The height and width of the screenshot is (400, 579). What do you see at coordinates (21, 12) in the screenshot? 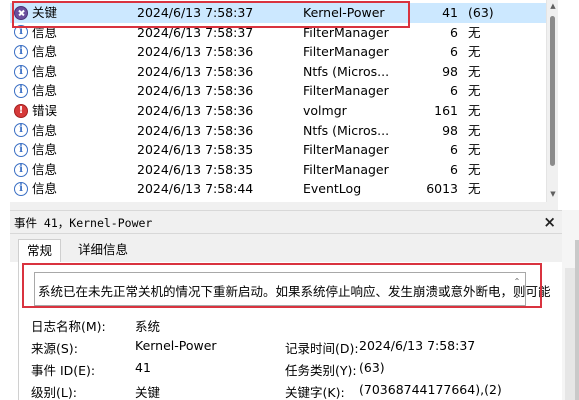
I see `critical-icon` at bounding box center [21, 12].